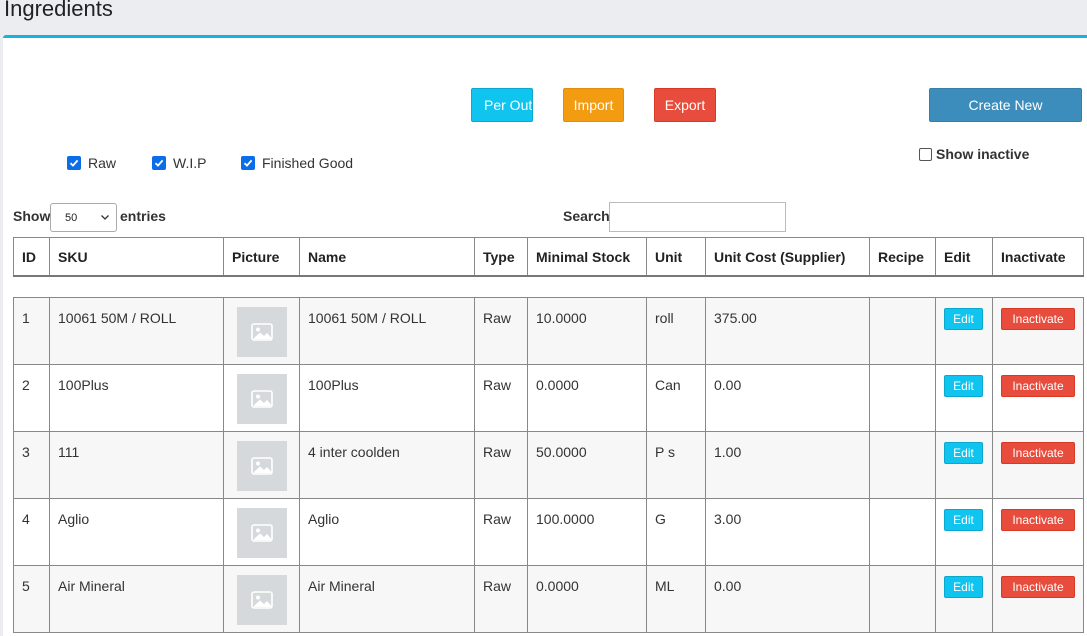  Describe the element at coordinates (387, 331) in the screenshot. I see `cell-name: 10061 50M / ROLL` at that location.